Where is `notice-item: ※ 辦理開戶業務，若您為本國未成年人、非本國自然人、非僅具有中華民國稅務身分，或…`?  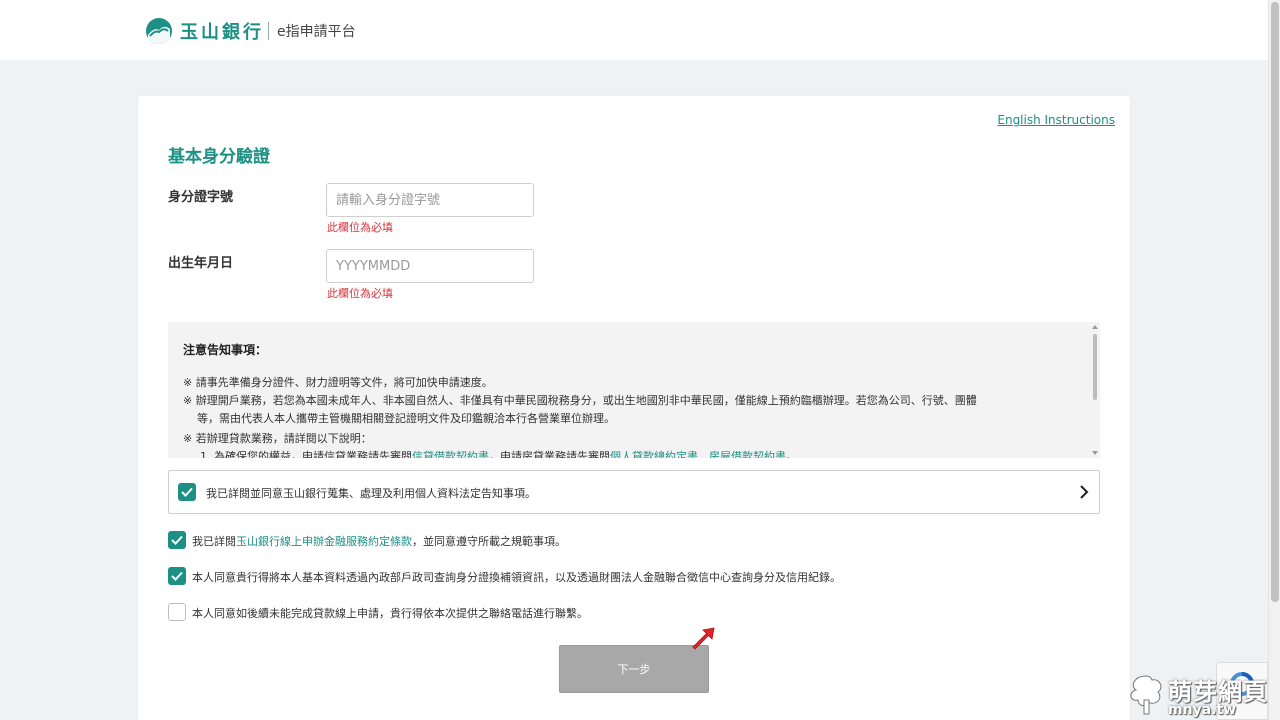
notice-item: ※ 辦理開戶業務，若您為本國未成年人、非本國自然人、非僅具有中華民國稅務身分，或… is located at coordinates (580, 400).